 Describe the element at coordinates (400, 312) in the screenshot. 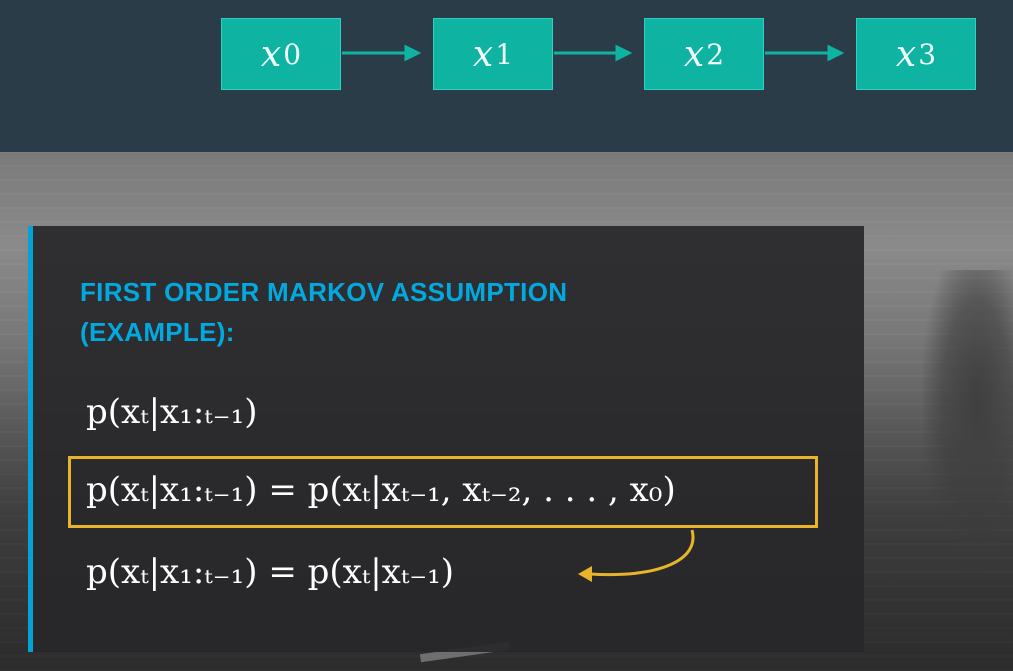

I see `panel-heading: FIRST ORDER MARKOV ASSUMPTION (EXAMPLE):` at that location.